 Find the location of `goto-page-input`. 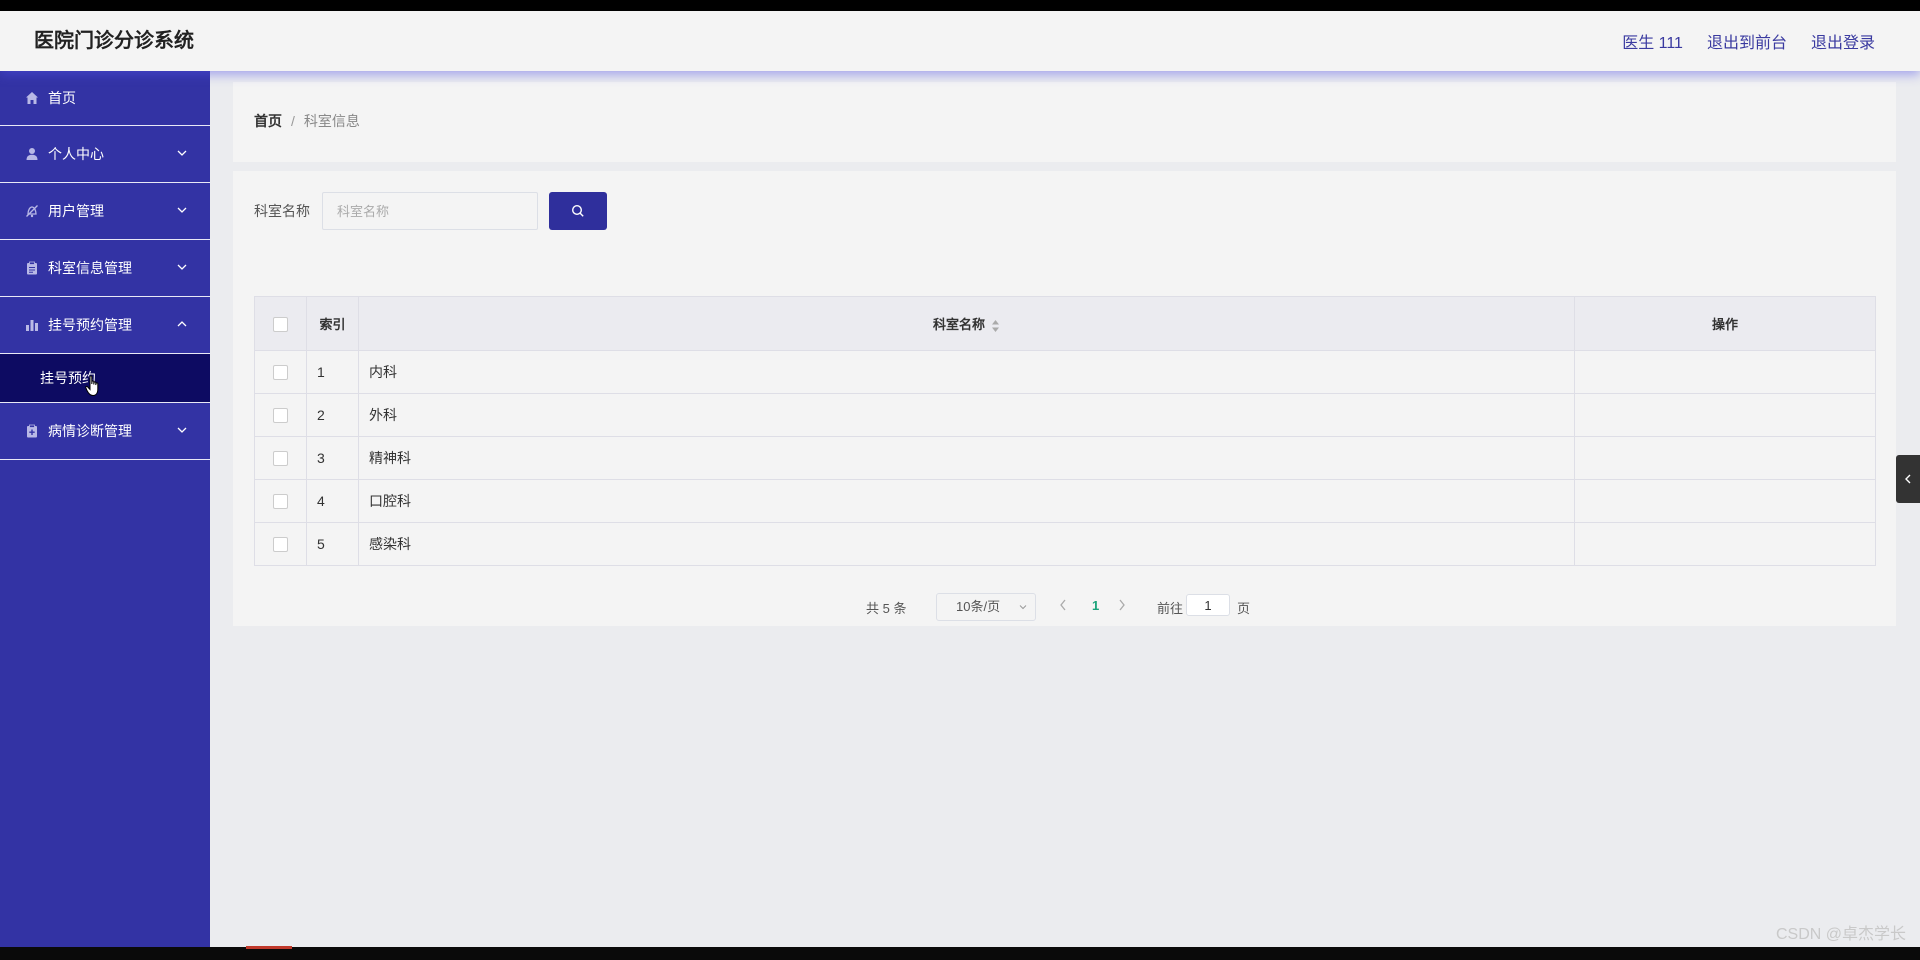

goto-page-input is located at coordinates (1208, 605).